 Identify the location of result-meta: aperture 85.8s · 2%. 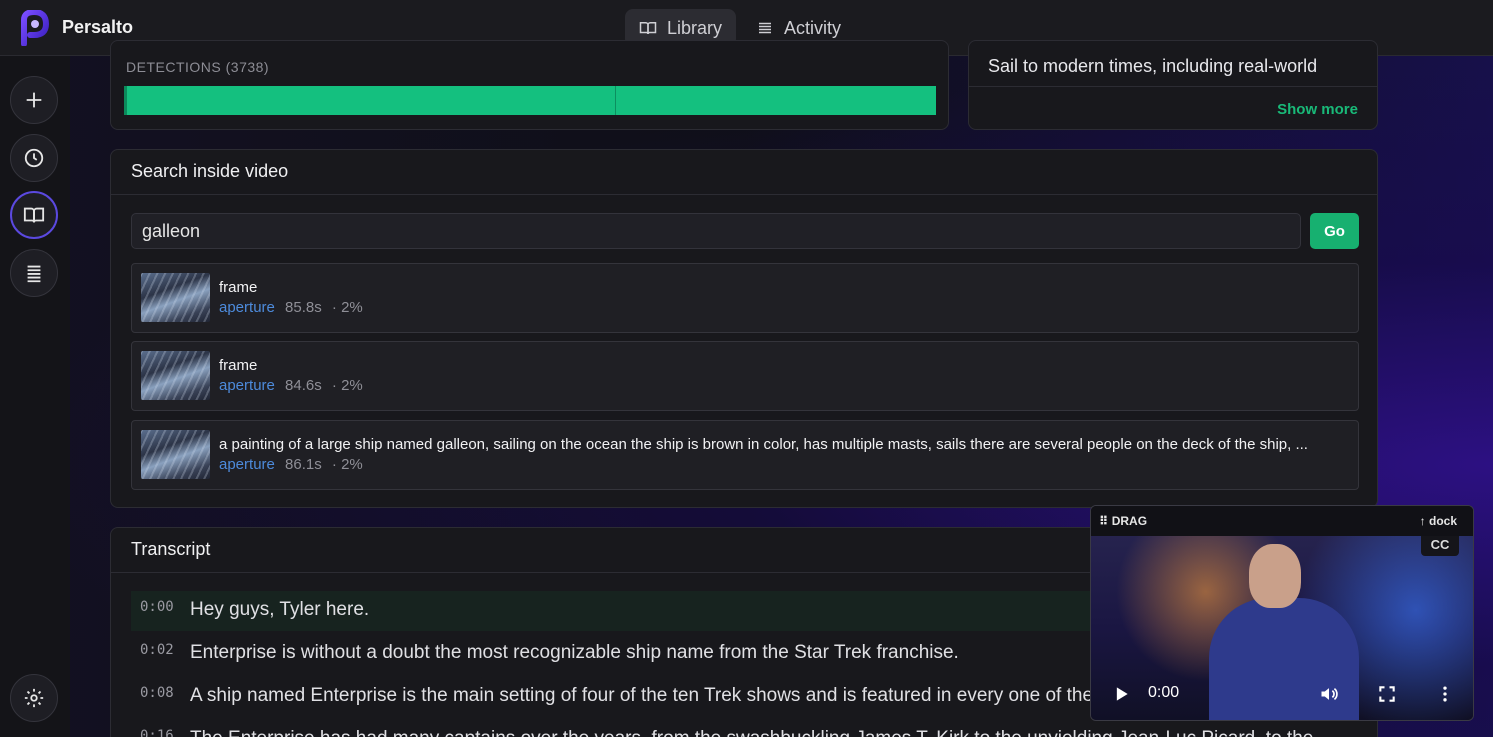
(291, 307).